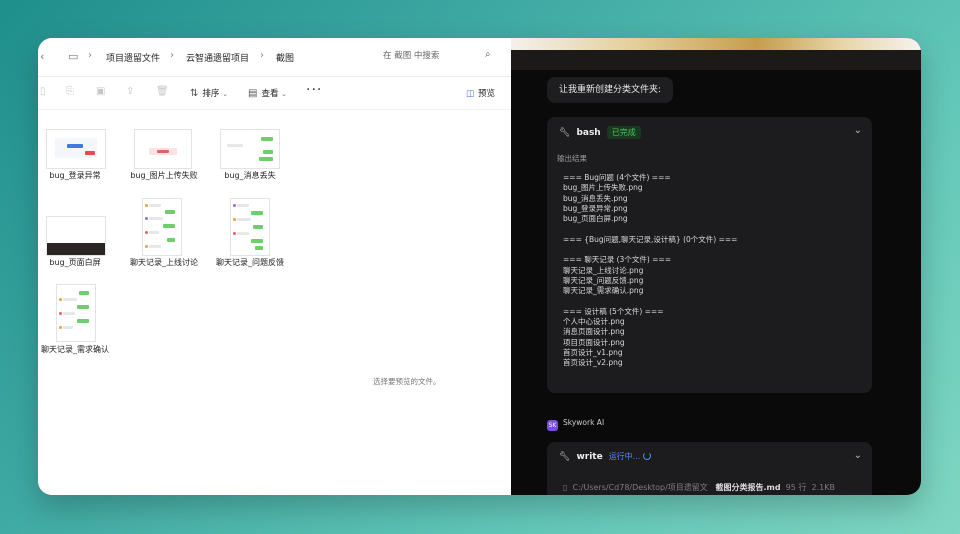 This screenshot has width=960, height=534. Describe the element at coordinates (164, 176) in the screenshot. I see `file-name: bug_图片上传失败` at that location.